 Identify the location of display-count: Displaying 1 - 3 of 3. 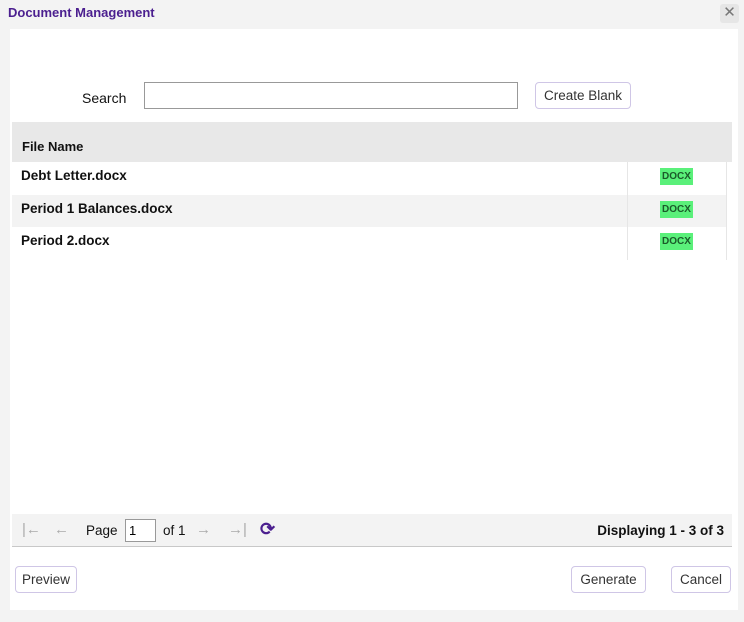
(660, 530).